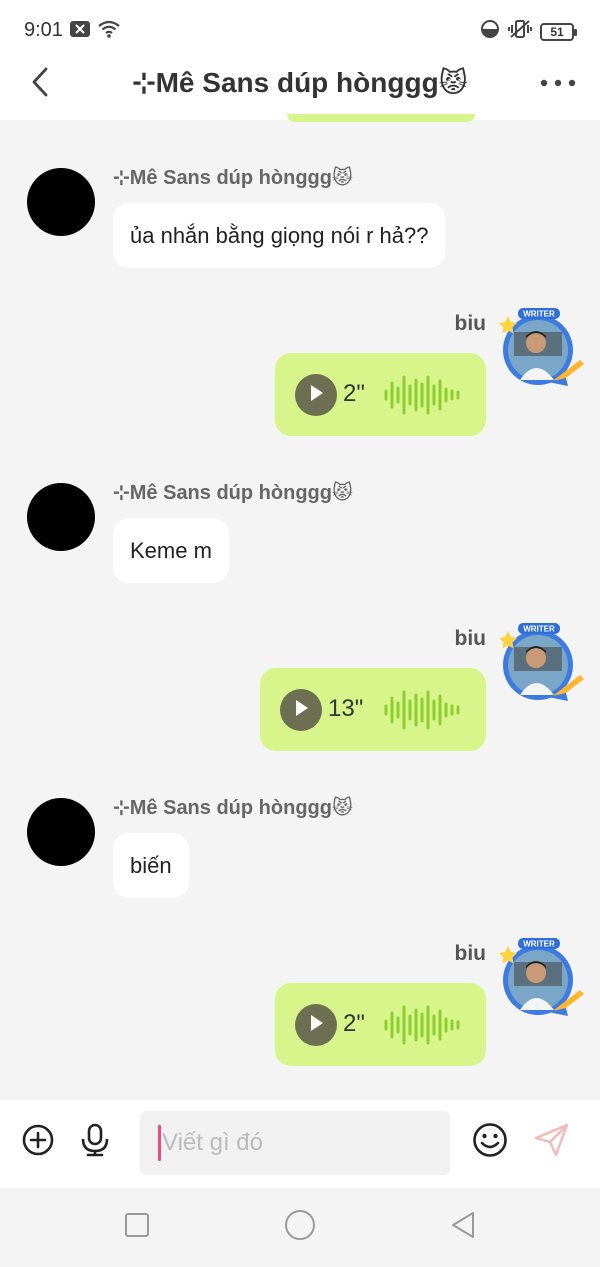 This screenshot has width=600, height=1267. I want to click on voice-record-button, so click(95, 1142).